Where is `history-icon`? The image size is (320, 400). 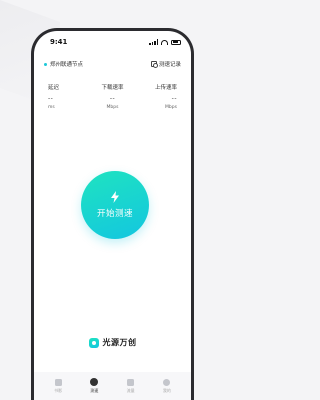 history-icon is located at coordinates (154, 64).